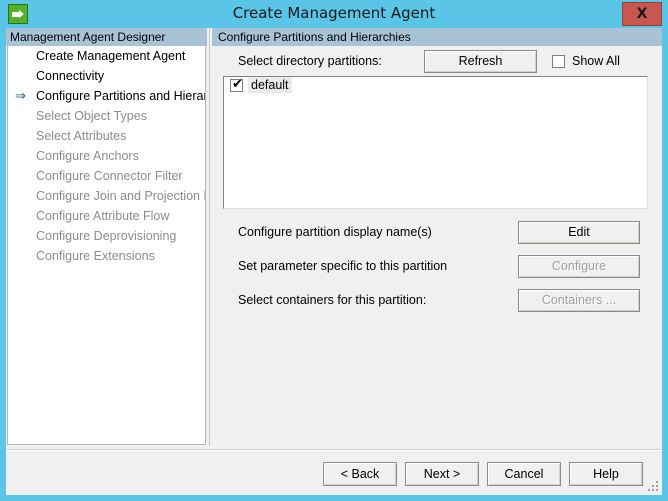 This screenshot has height=501, width=668. I want to click on title-bar: Create Management Agent X, so click(334, 14).